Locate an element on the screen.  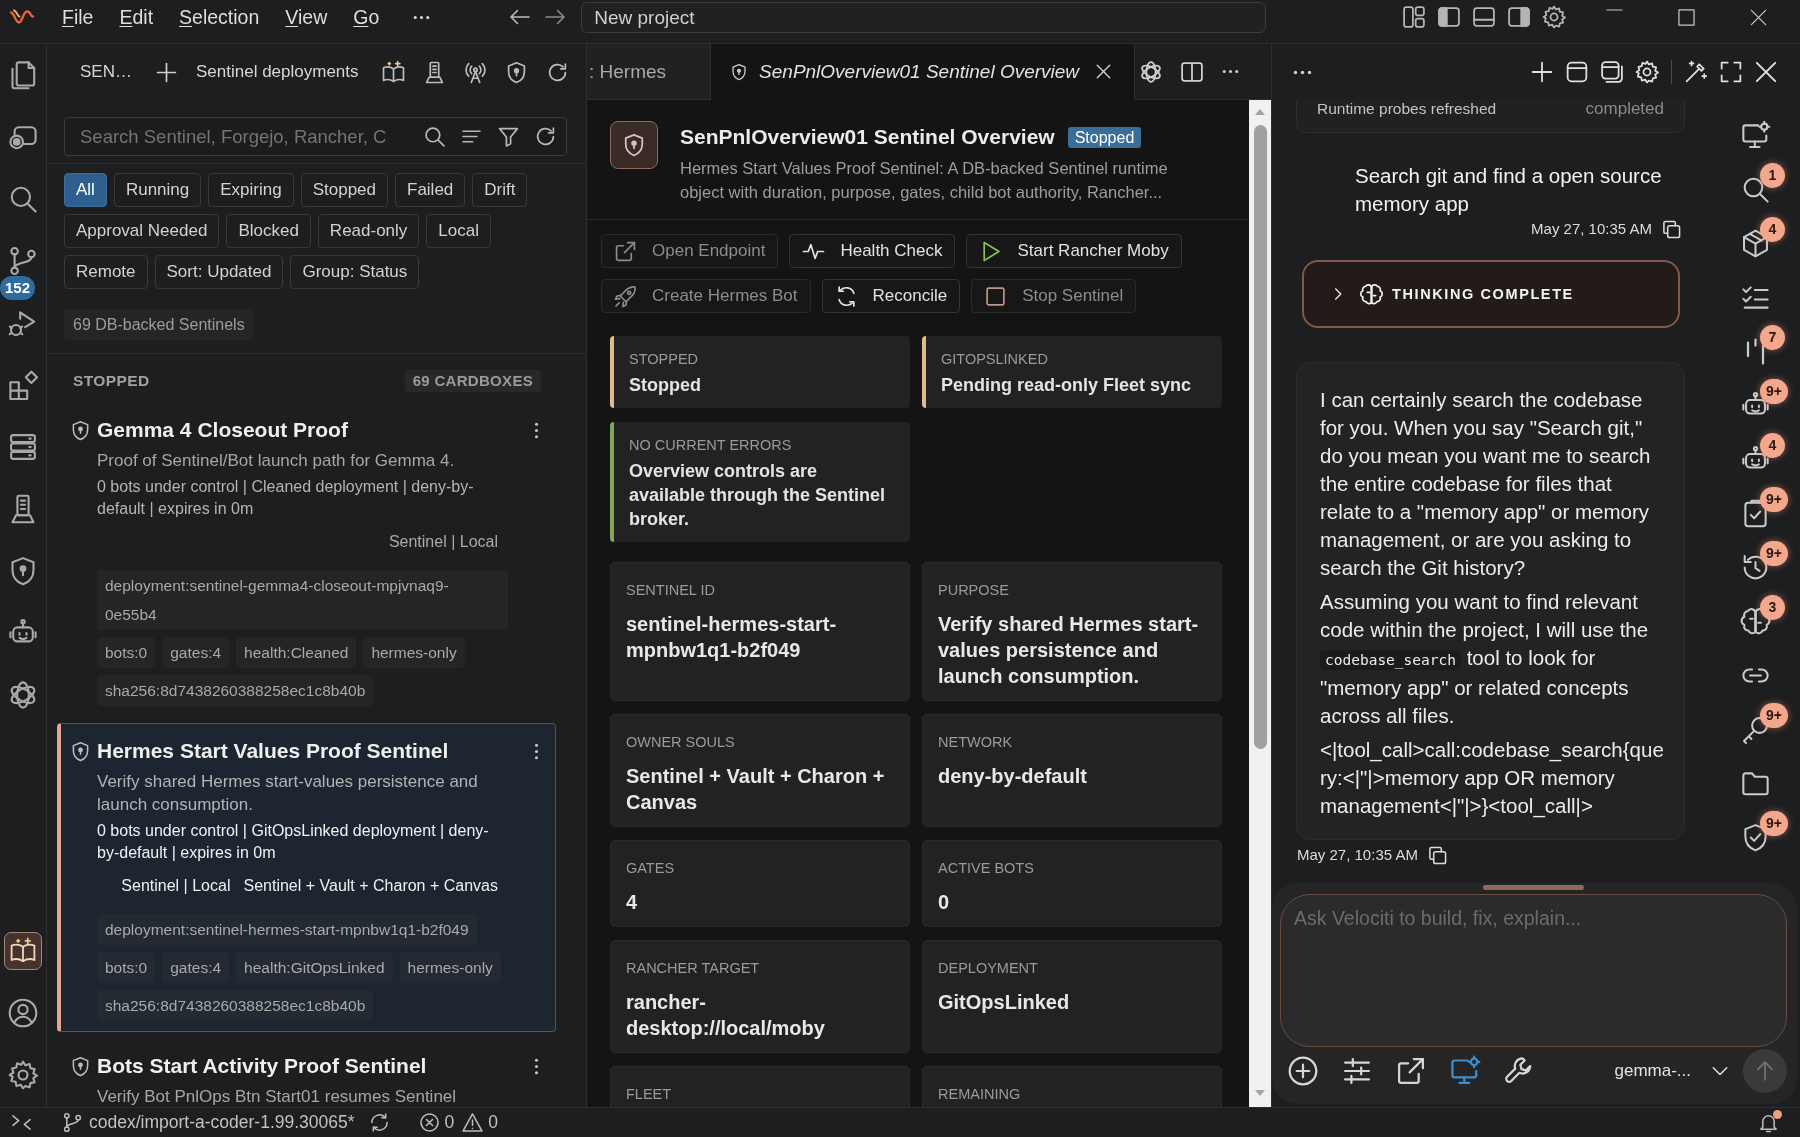
shield-icon is located at coordinates (516, 72).